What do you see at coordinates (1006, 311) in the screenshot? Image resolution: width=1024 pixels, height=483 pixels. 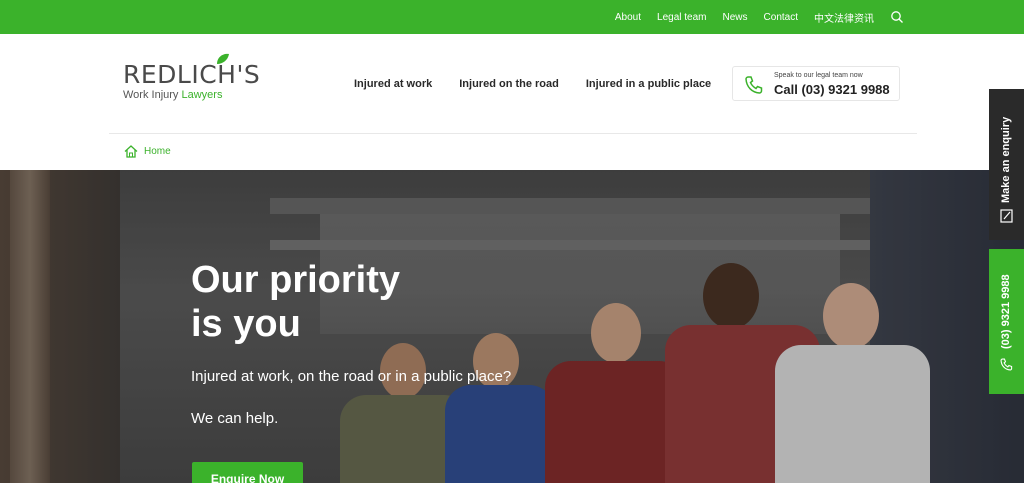 I see `phone-tab-number: (03) 9321 9988` at bounding box center [1006, 311].